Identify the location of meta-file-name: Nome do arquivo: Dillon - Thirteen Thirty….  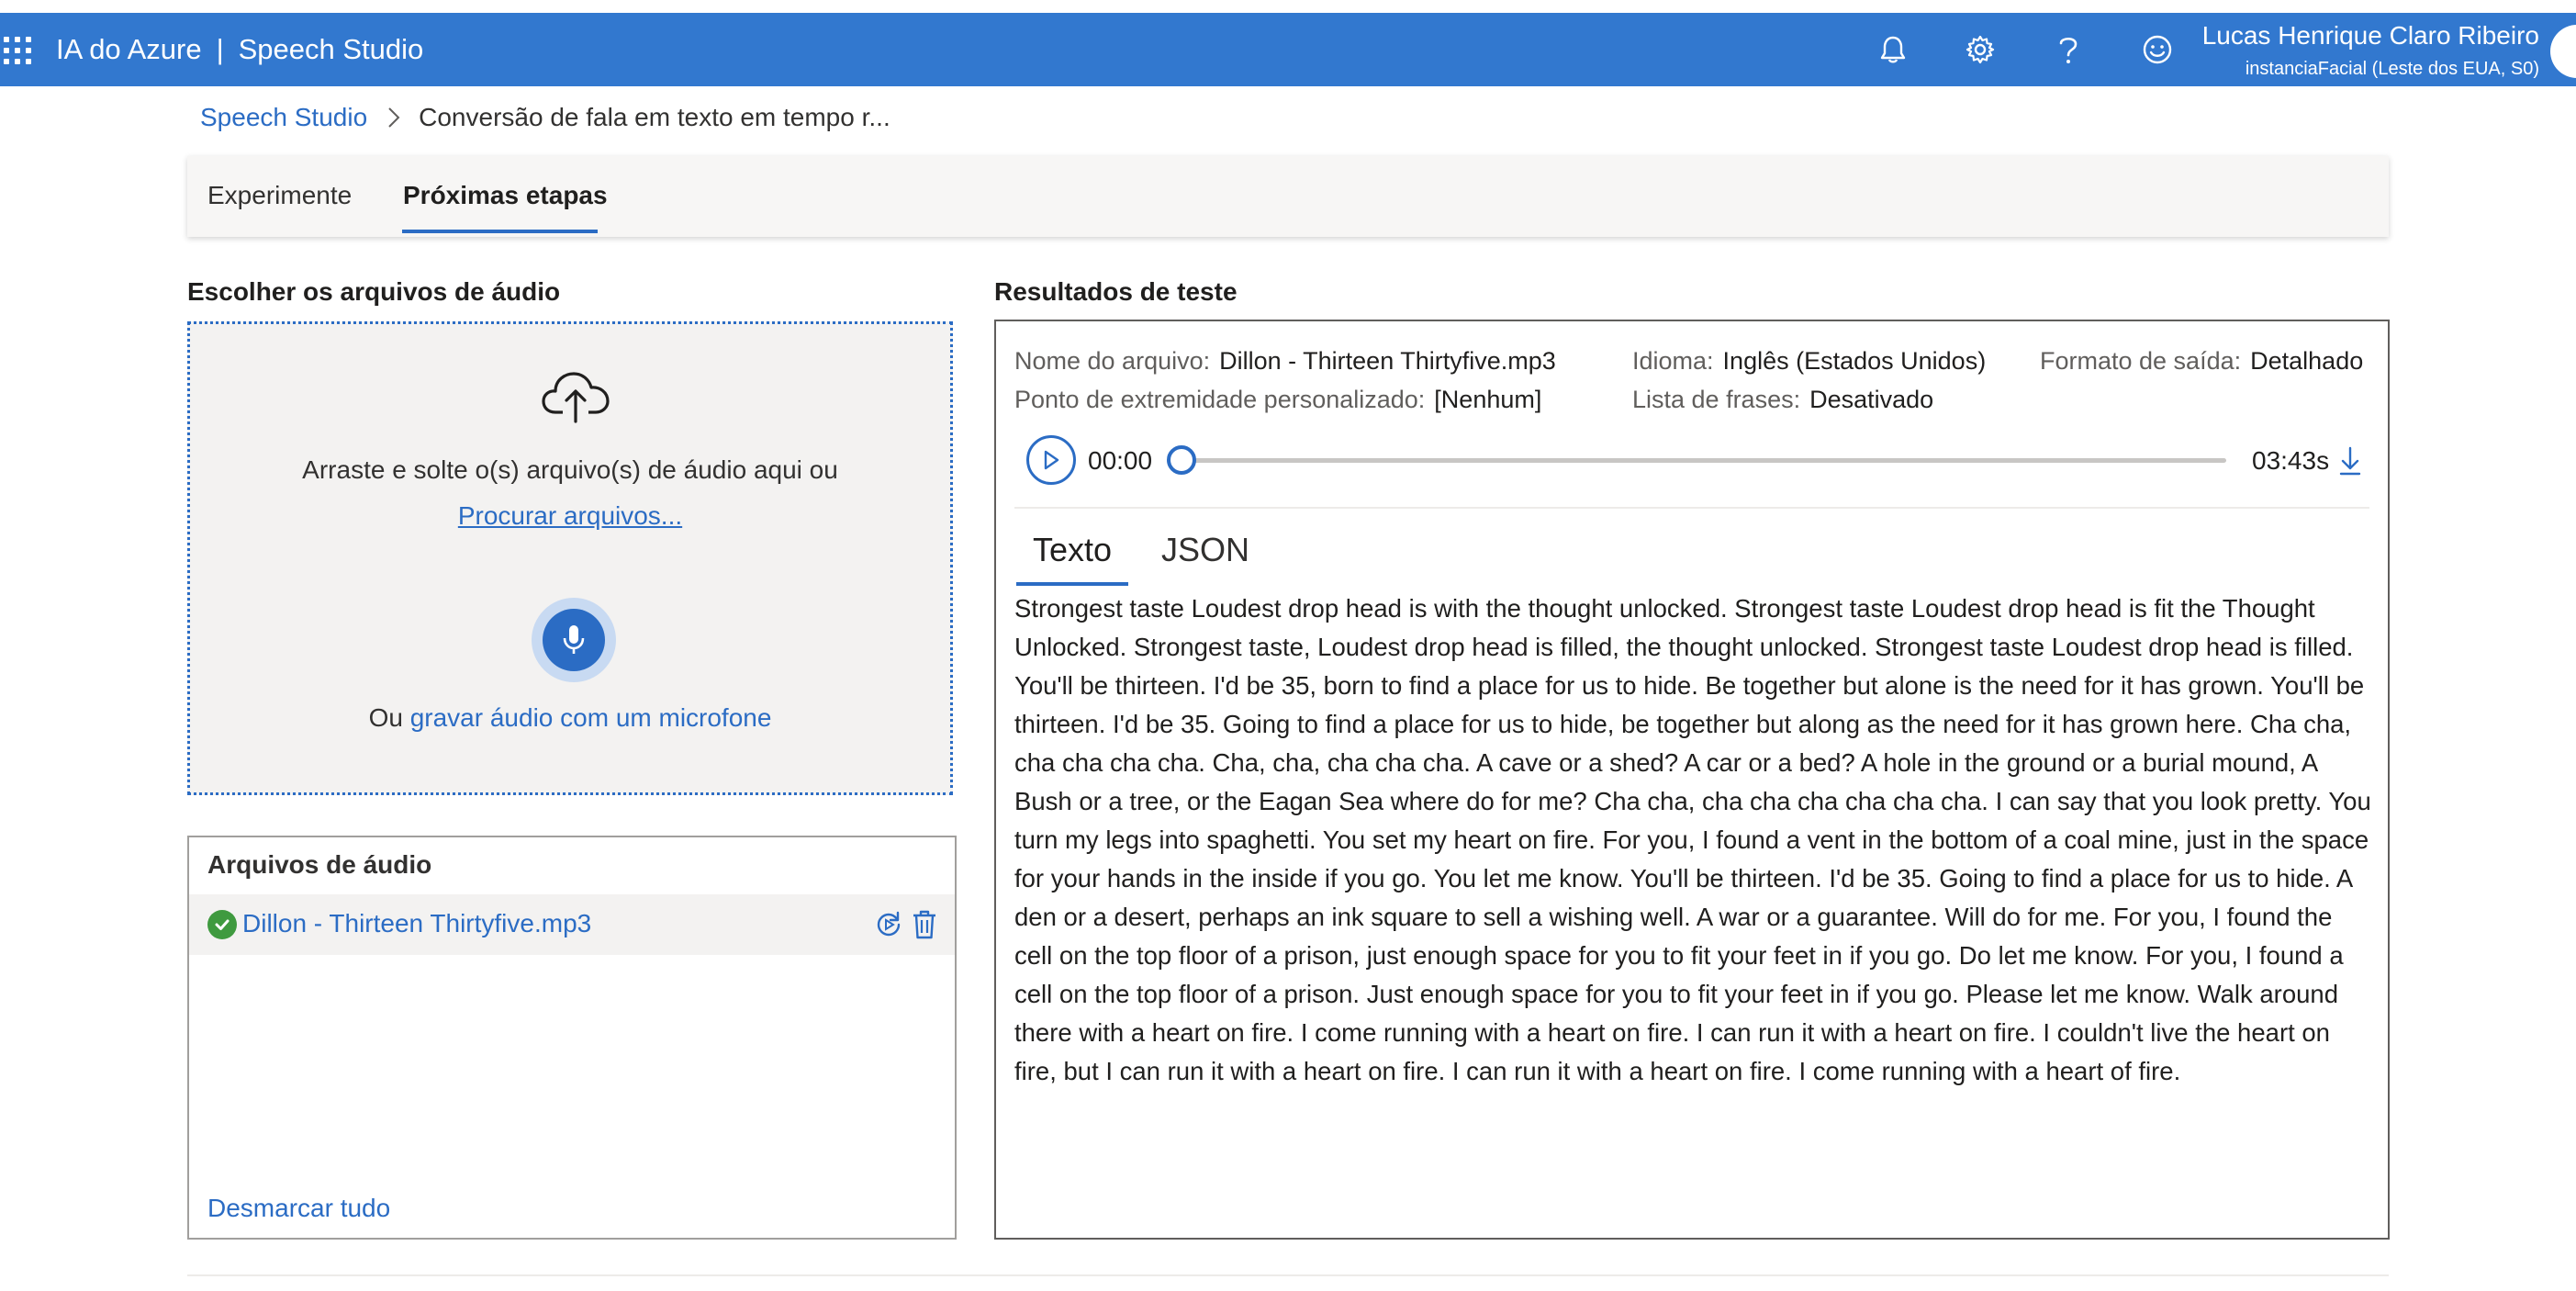
(1285, 361).